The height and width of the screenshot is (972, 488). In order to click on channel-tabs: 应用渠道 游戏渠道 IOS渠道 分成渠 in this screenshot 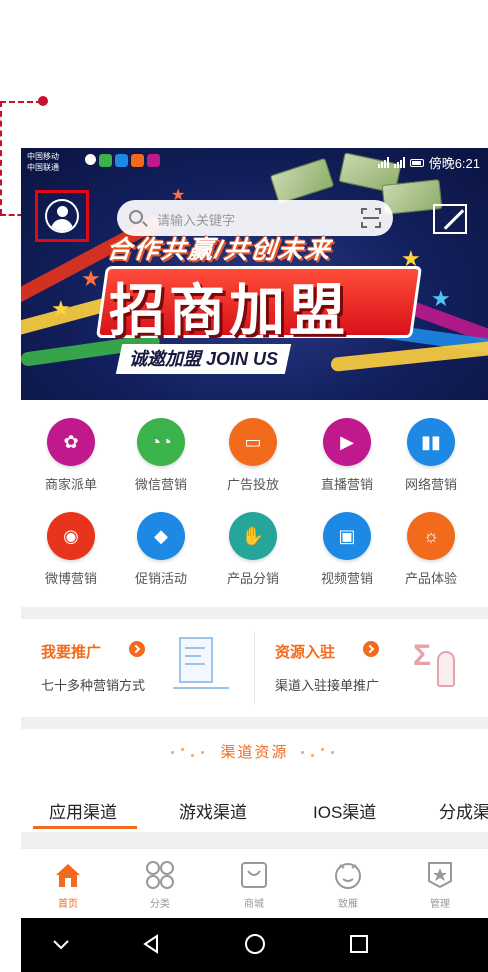, I will do `click(254, 812)`.